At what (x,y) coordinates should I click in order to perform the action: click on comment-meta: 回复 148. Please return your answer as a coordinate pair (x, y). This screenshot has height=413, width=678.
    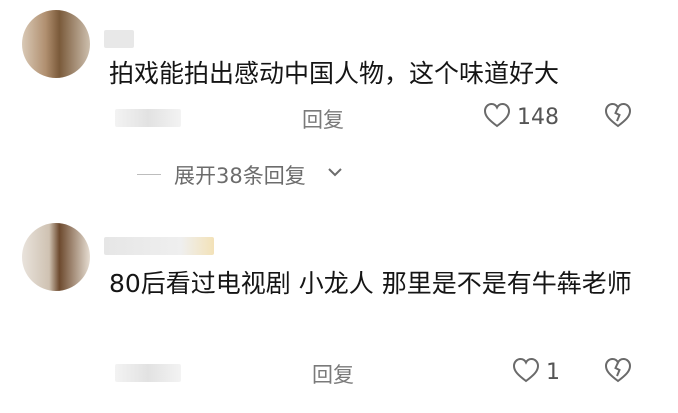
    Looking at the image, I should click on (339, 117).